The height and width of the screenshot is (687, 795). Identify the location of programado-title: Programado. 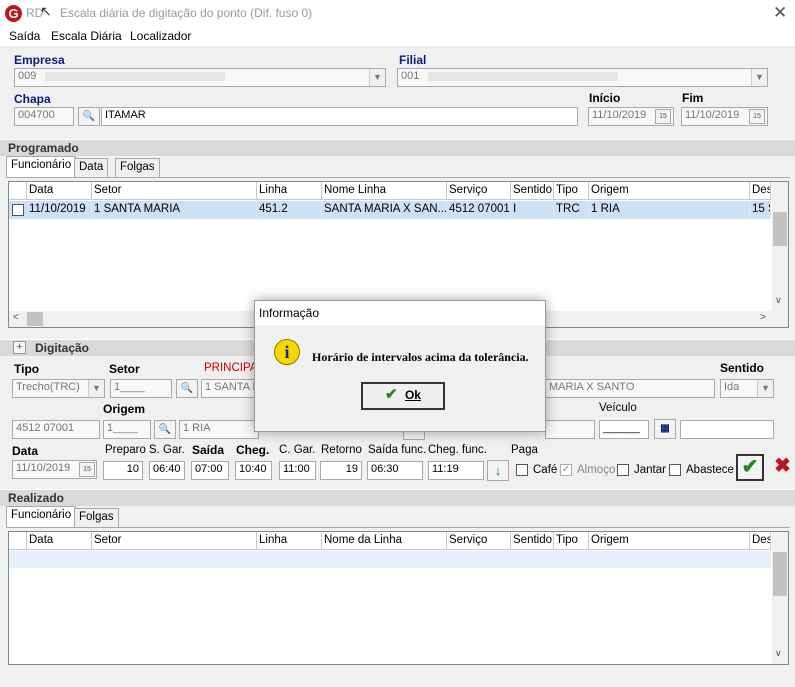
(43, 148).